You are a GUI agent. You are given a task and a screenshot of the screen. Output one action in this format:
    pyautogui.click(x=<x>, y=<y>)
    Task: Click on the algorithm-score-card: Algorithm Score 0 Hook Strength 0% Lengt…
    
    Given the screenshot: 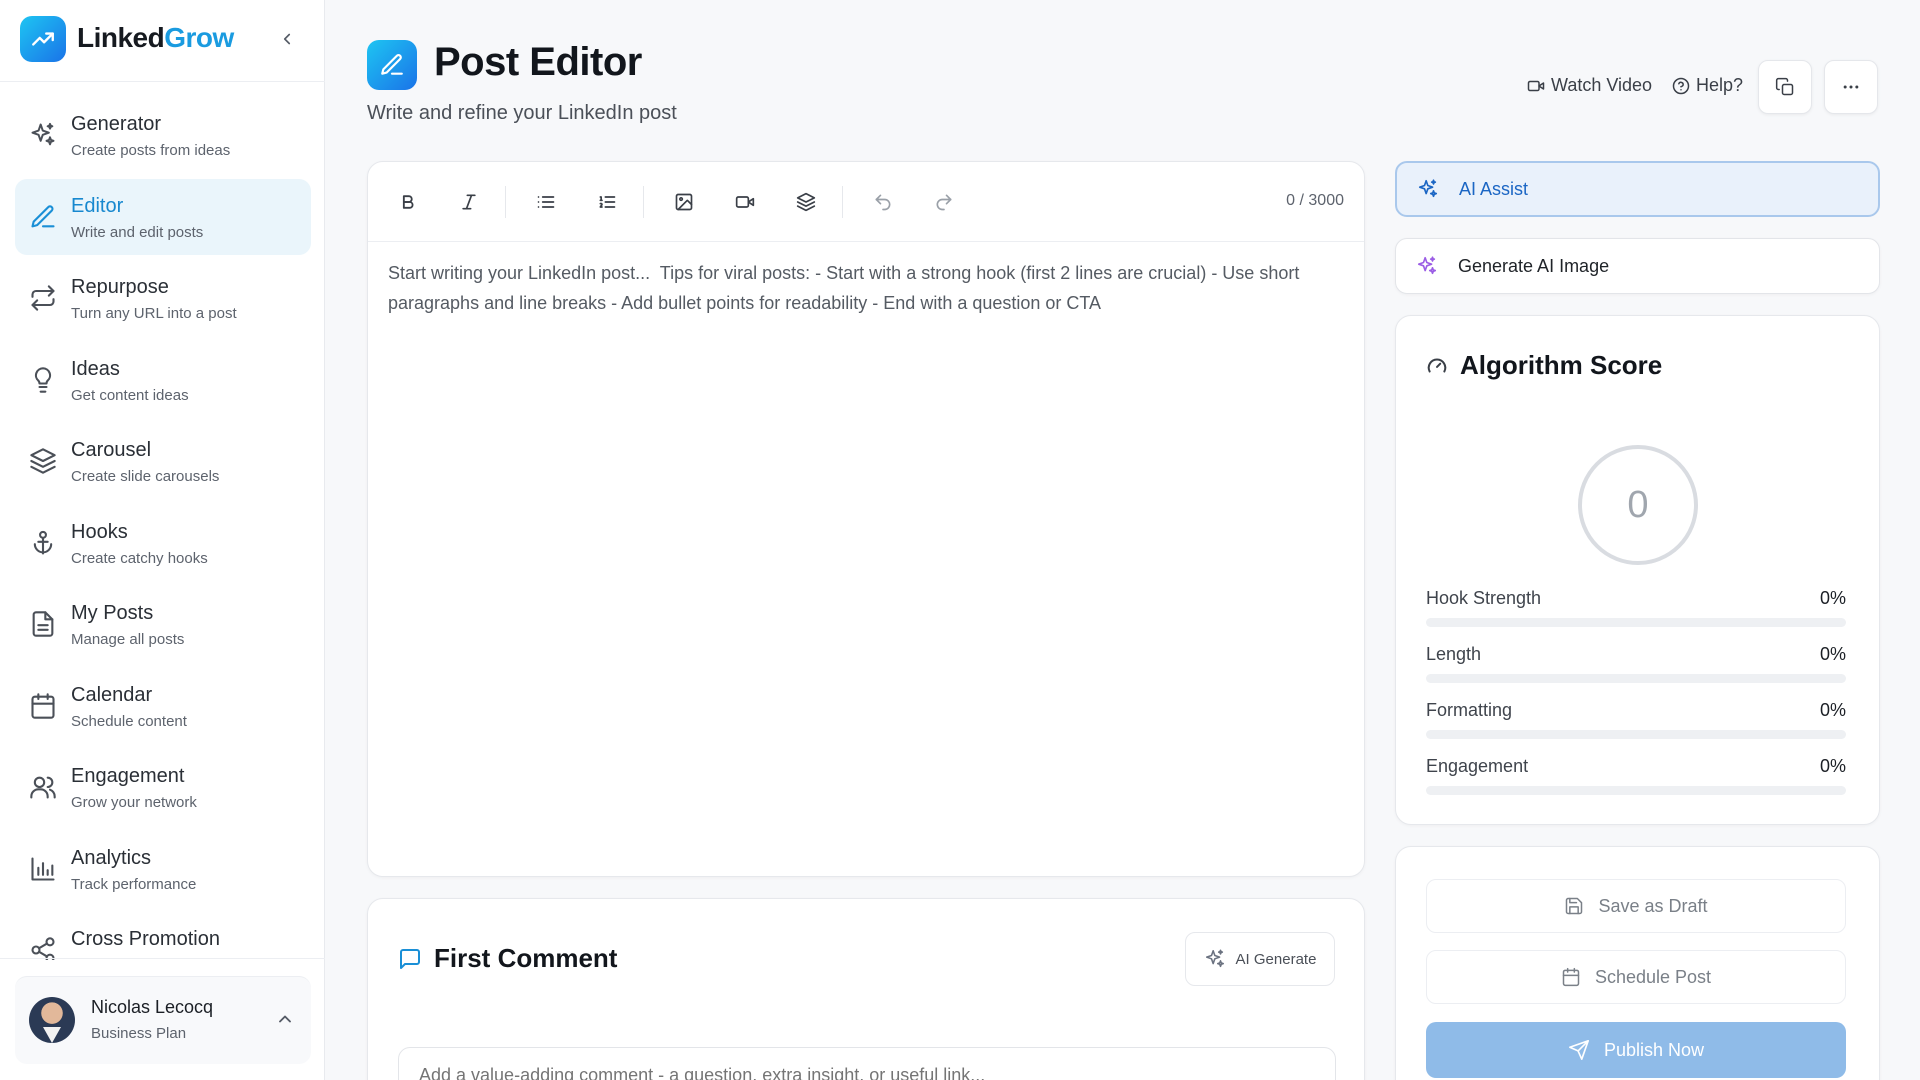 What is the action you would take?
    pyautogui.click(x=1637, y=570)
    